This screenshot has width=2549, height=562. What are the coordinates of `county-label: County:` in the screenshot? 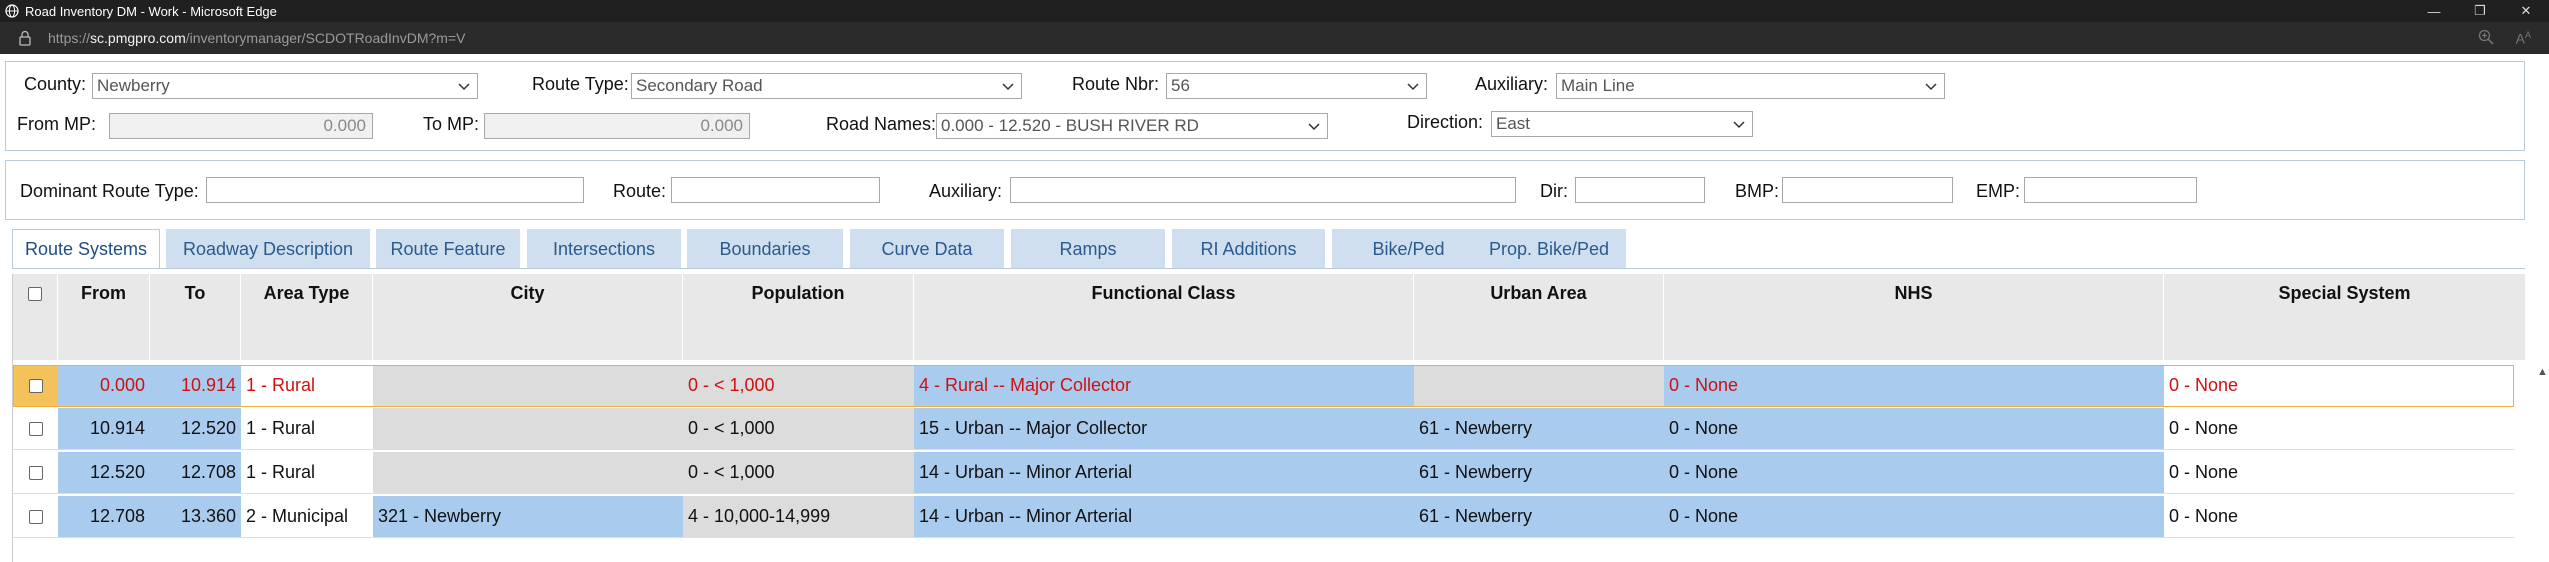 It's located at (55, 84).